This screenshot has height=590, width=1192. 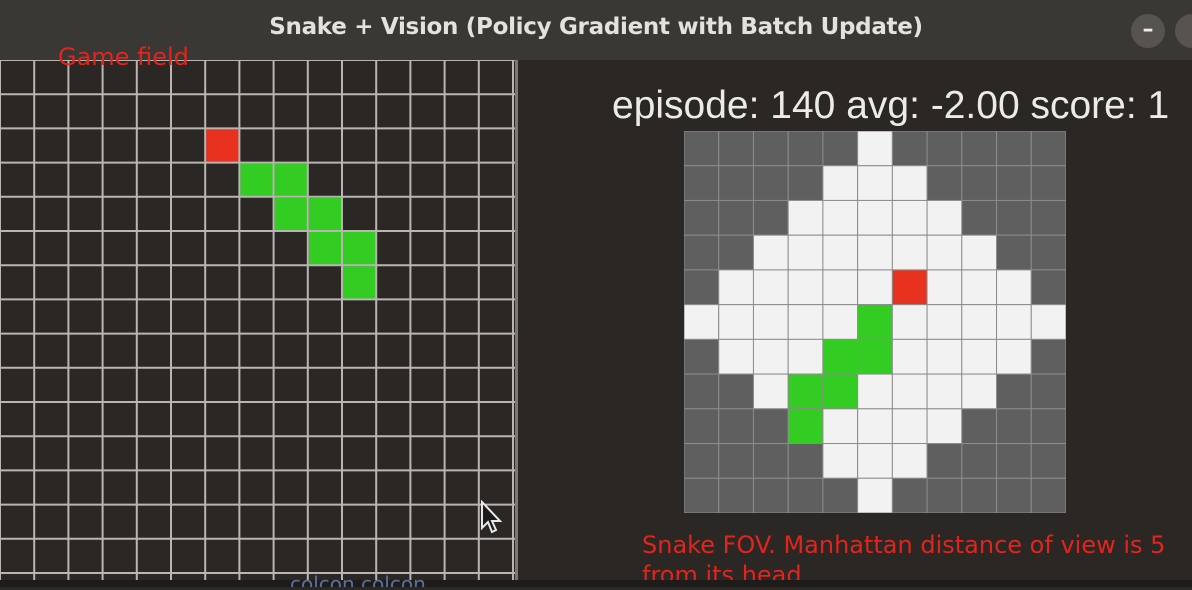 I want to click on fov-food-cell, so click(x=909, y=287).